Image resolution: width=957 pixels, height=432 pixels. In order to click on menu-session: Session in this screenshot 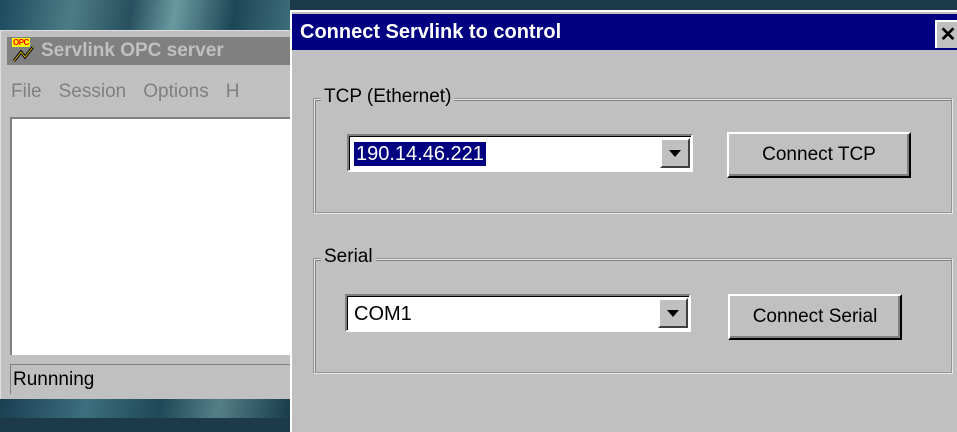, I will do `click(93, 92)`.